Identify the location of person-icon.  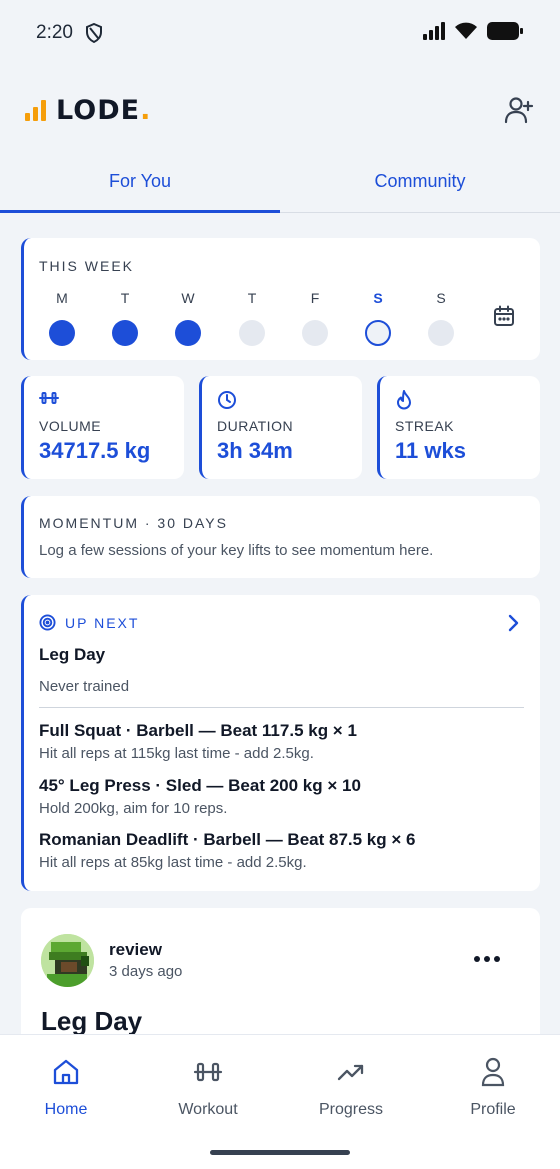
(493, 1072).